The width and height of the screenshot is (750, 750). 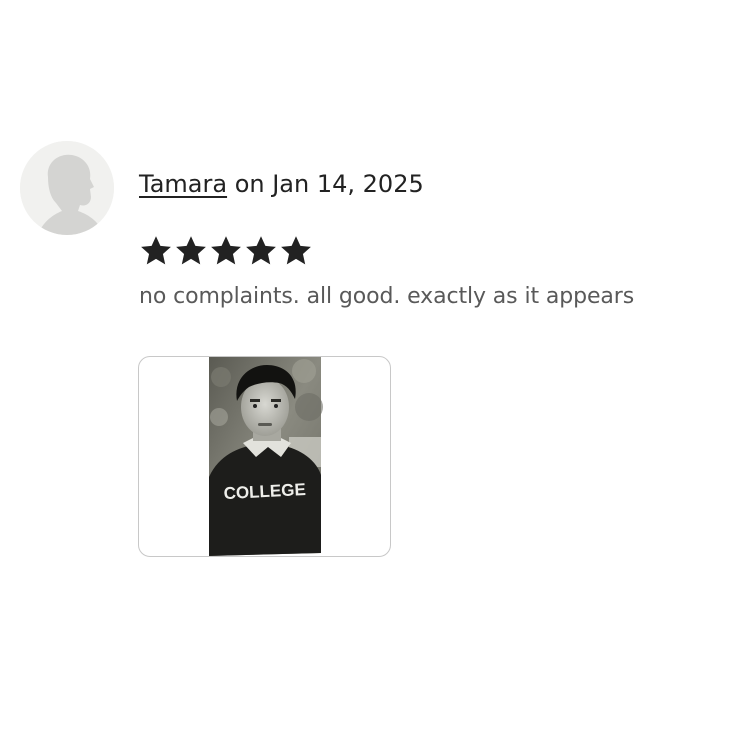 I want to click on default-user-silhouette-icon, so click(x=67, y=188).